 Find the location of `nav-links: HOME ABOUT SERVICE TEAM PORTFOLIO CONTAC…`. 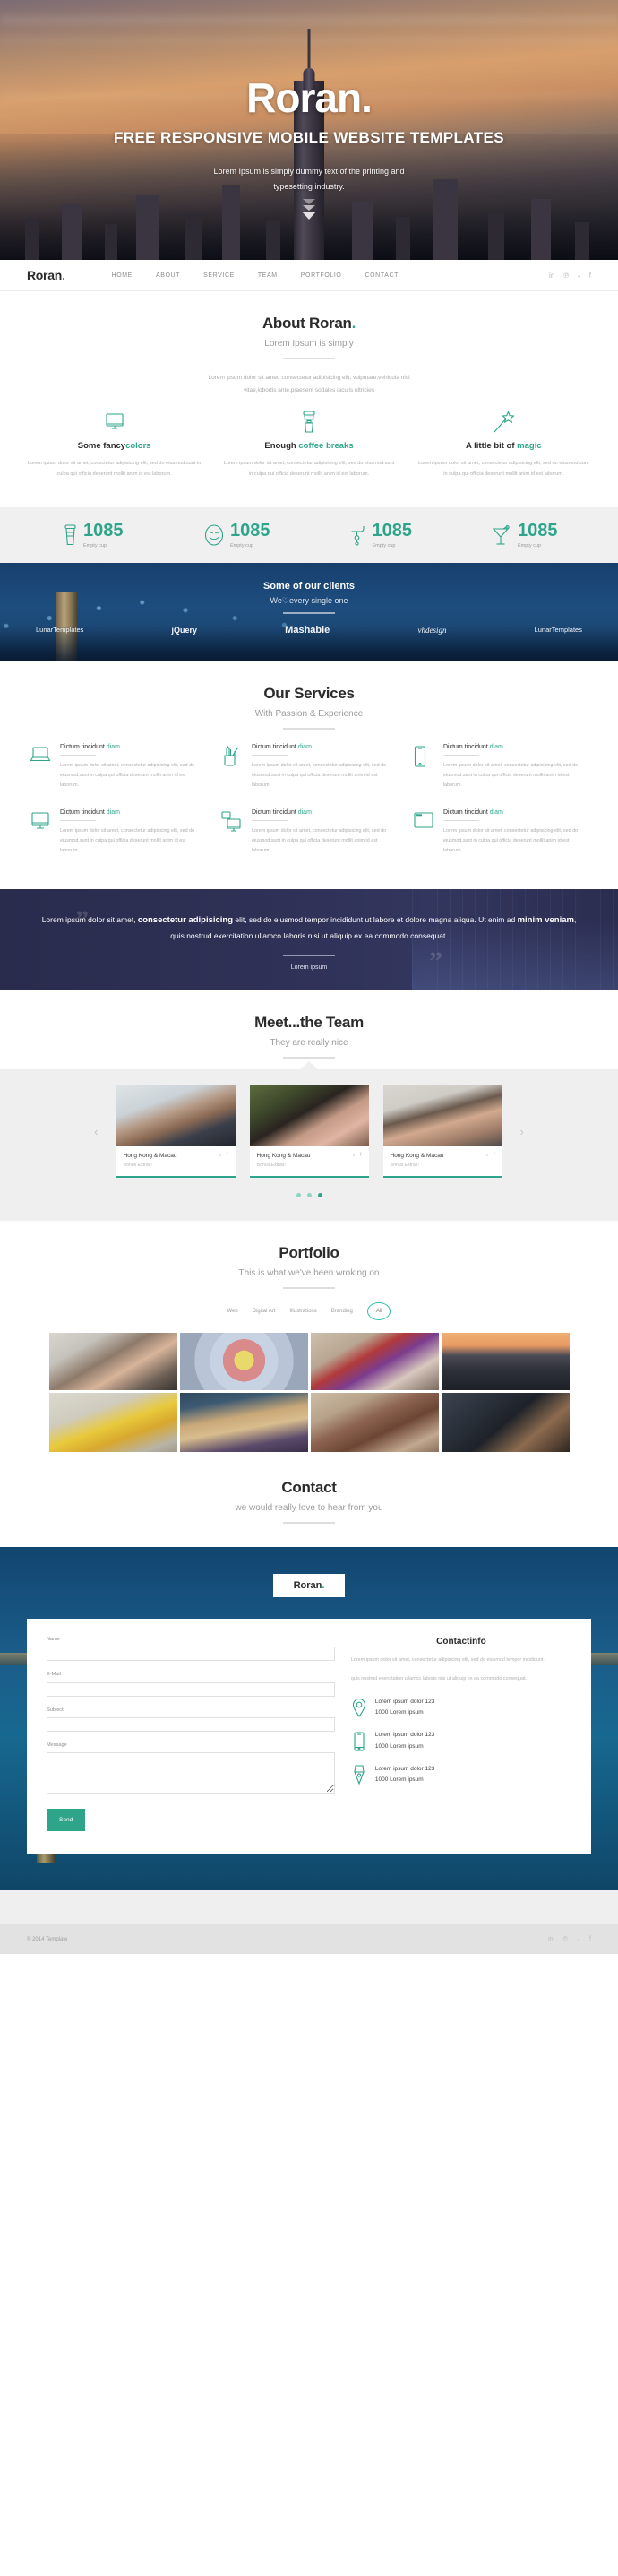

nav-links: HOME ABOUT SERVICE TEAM PORTFOLIO CONTAC… is located at coordinates (255, 275).